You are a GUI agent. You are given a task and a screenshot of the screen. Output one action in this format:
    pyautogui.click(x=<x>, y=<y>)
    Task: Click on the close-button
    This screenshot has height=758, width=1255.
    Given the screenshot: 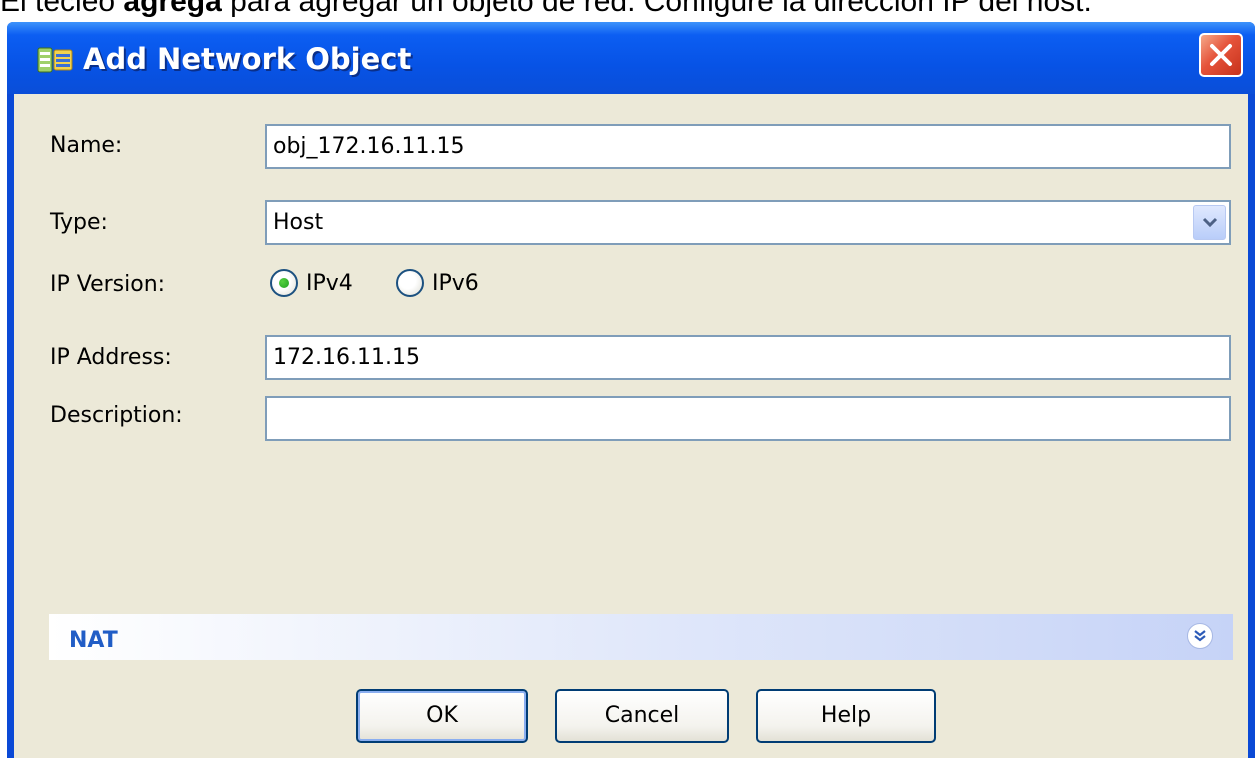 What is the action you would take?
    pyautogui.click(x=1221, y=55)
    